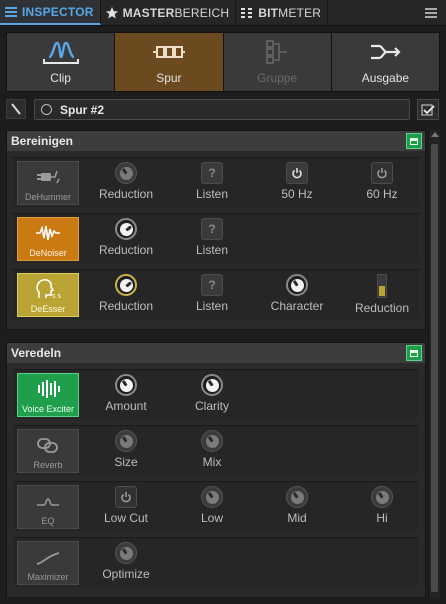  I want to click on deesser-character: Character, so click(297, 296).